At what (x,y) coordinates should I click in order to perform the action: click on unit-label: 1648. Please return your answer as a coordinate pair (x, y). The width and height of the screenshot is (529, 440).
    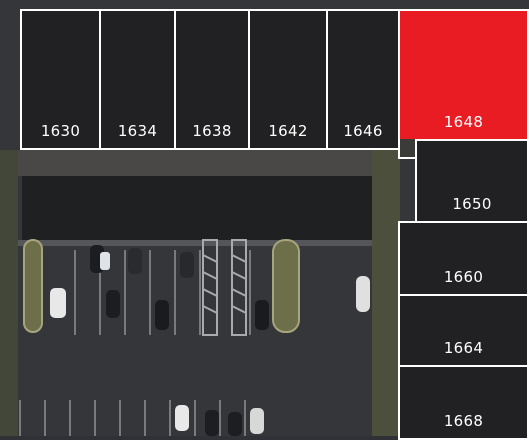
    Looking at the image, I should click on (463, 122).